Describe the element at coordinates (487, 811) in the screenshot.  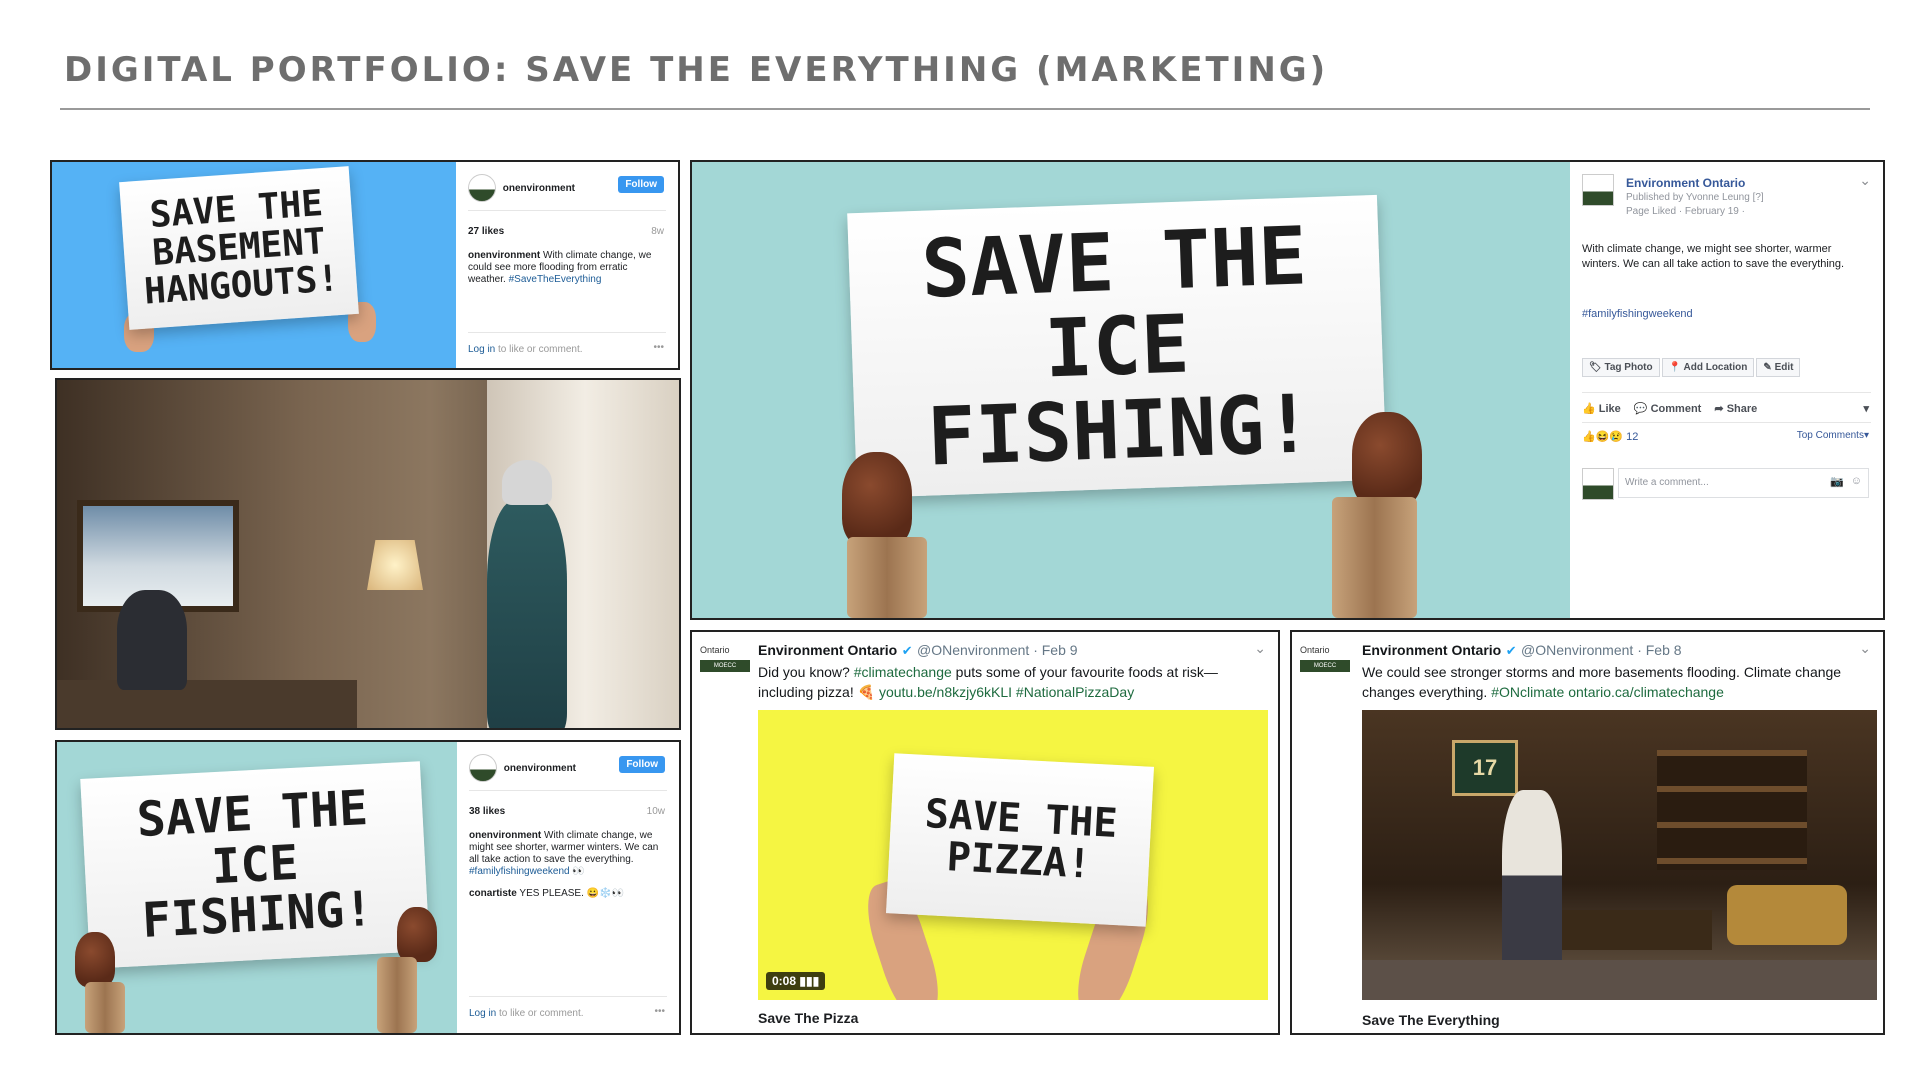
I see `likes-count: 38 likes` at that location.